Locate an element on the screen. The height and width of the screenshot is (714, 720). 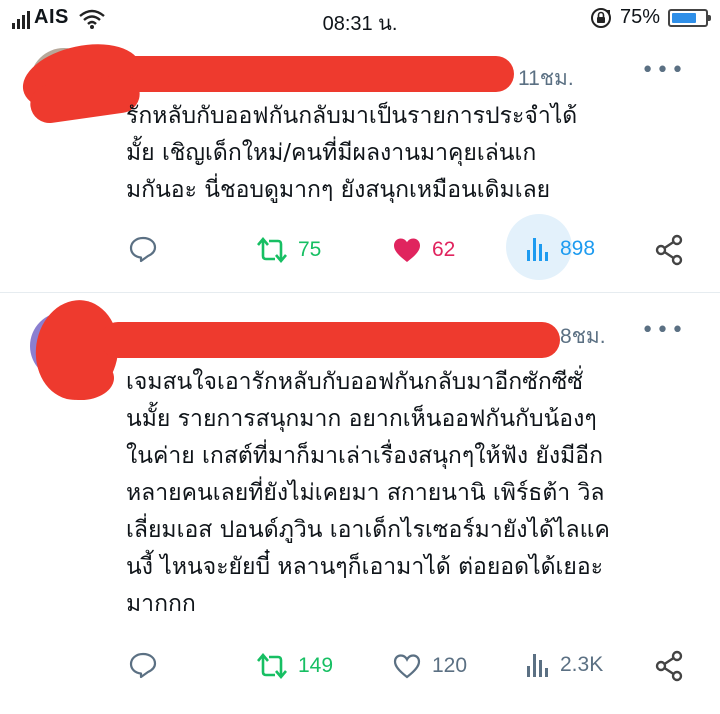
status-right: 75% is located at coordinates (650, 17).